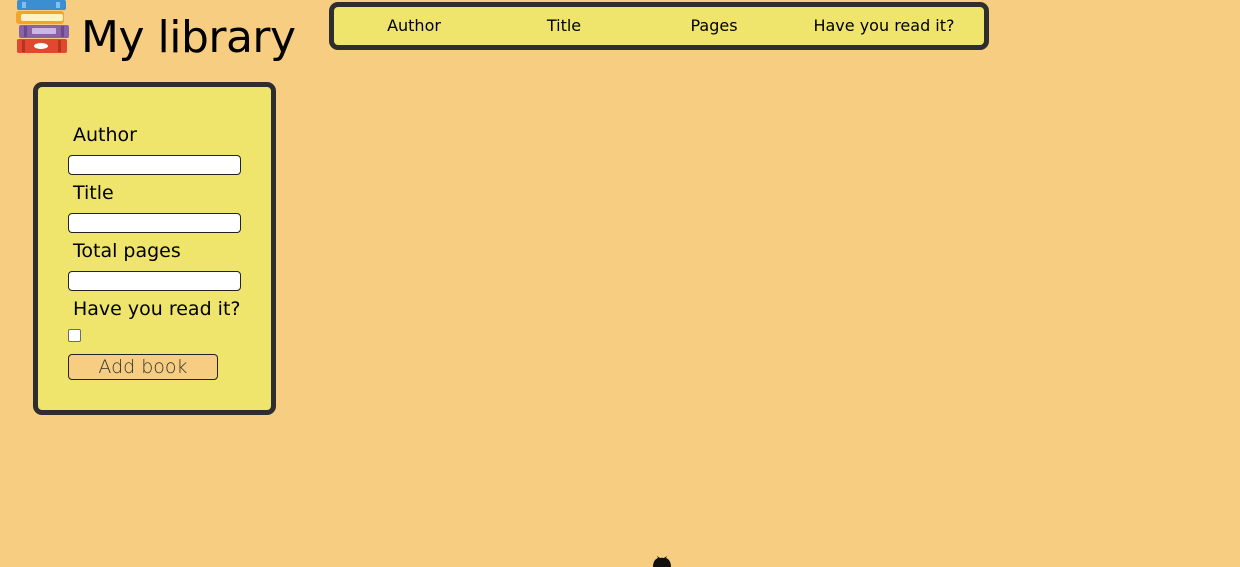 This screenshot has height=567, width=1240. I want to click on title-input, so click(154, 223).